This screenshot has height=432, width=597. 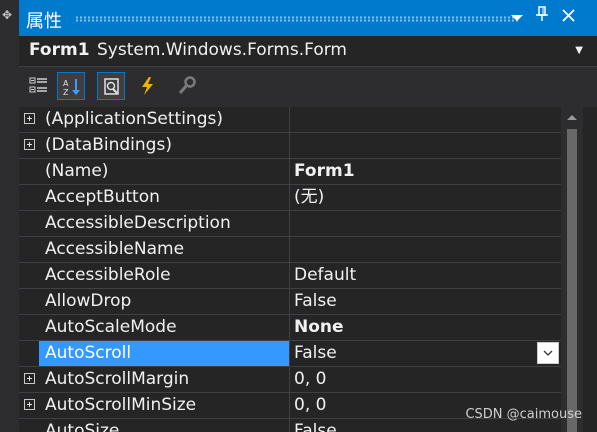 I want to click on property-row: AccessibleRole Default, so click(x=290, y=276).